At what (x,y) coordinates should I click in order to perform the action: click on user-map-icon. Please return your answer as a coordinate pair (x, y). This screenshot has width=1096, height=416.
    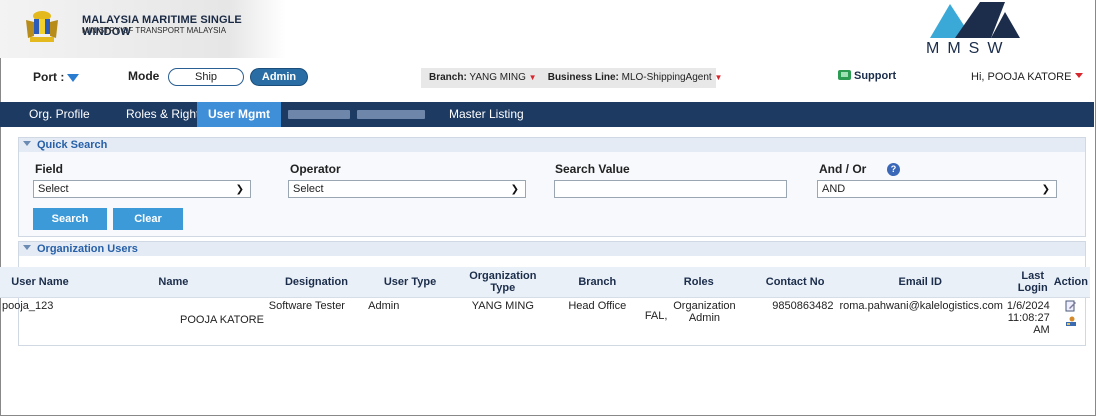
    Looking at the image, I should click on (1071, 321).